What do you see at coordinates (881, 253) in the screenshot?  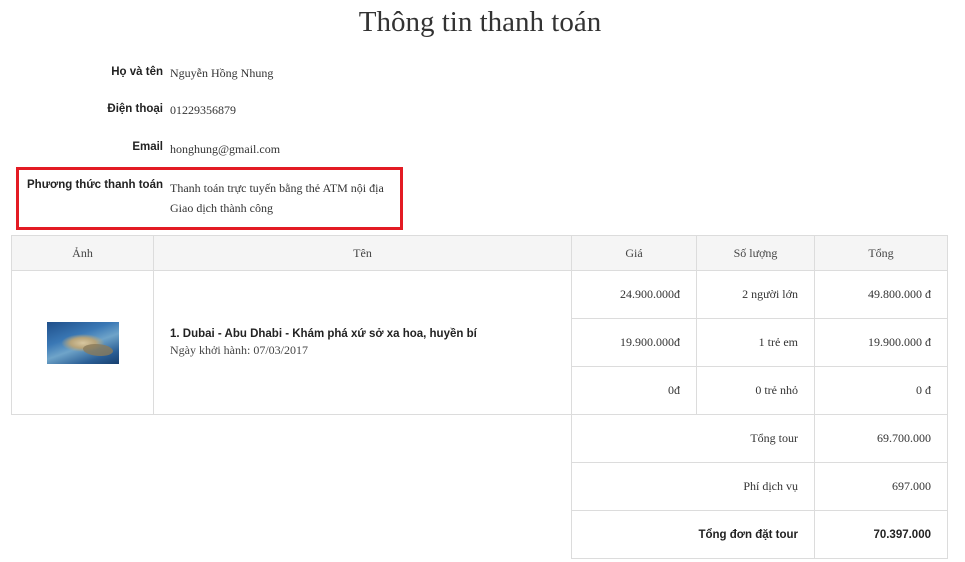 I see `column-header-total: Tổng` at bounding box center [881, 253].